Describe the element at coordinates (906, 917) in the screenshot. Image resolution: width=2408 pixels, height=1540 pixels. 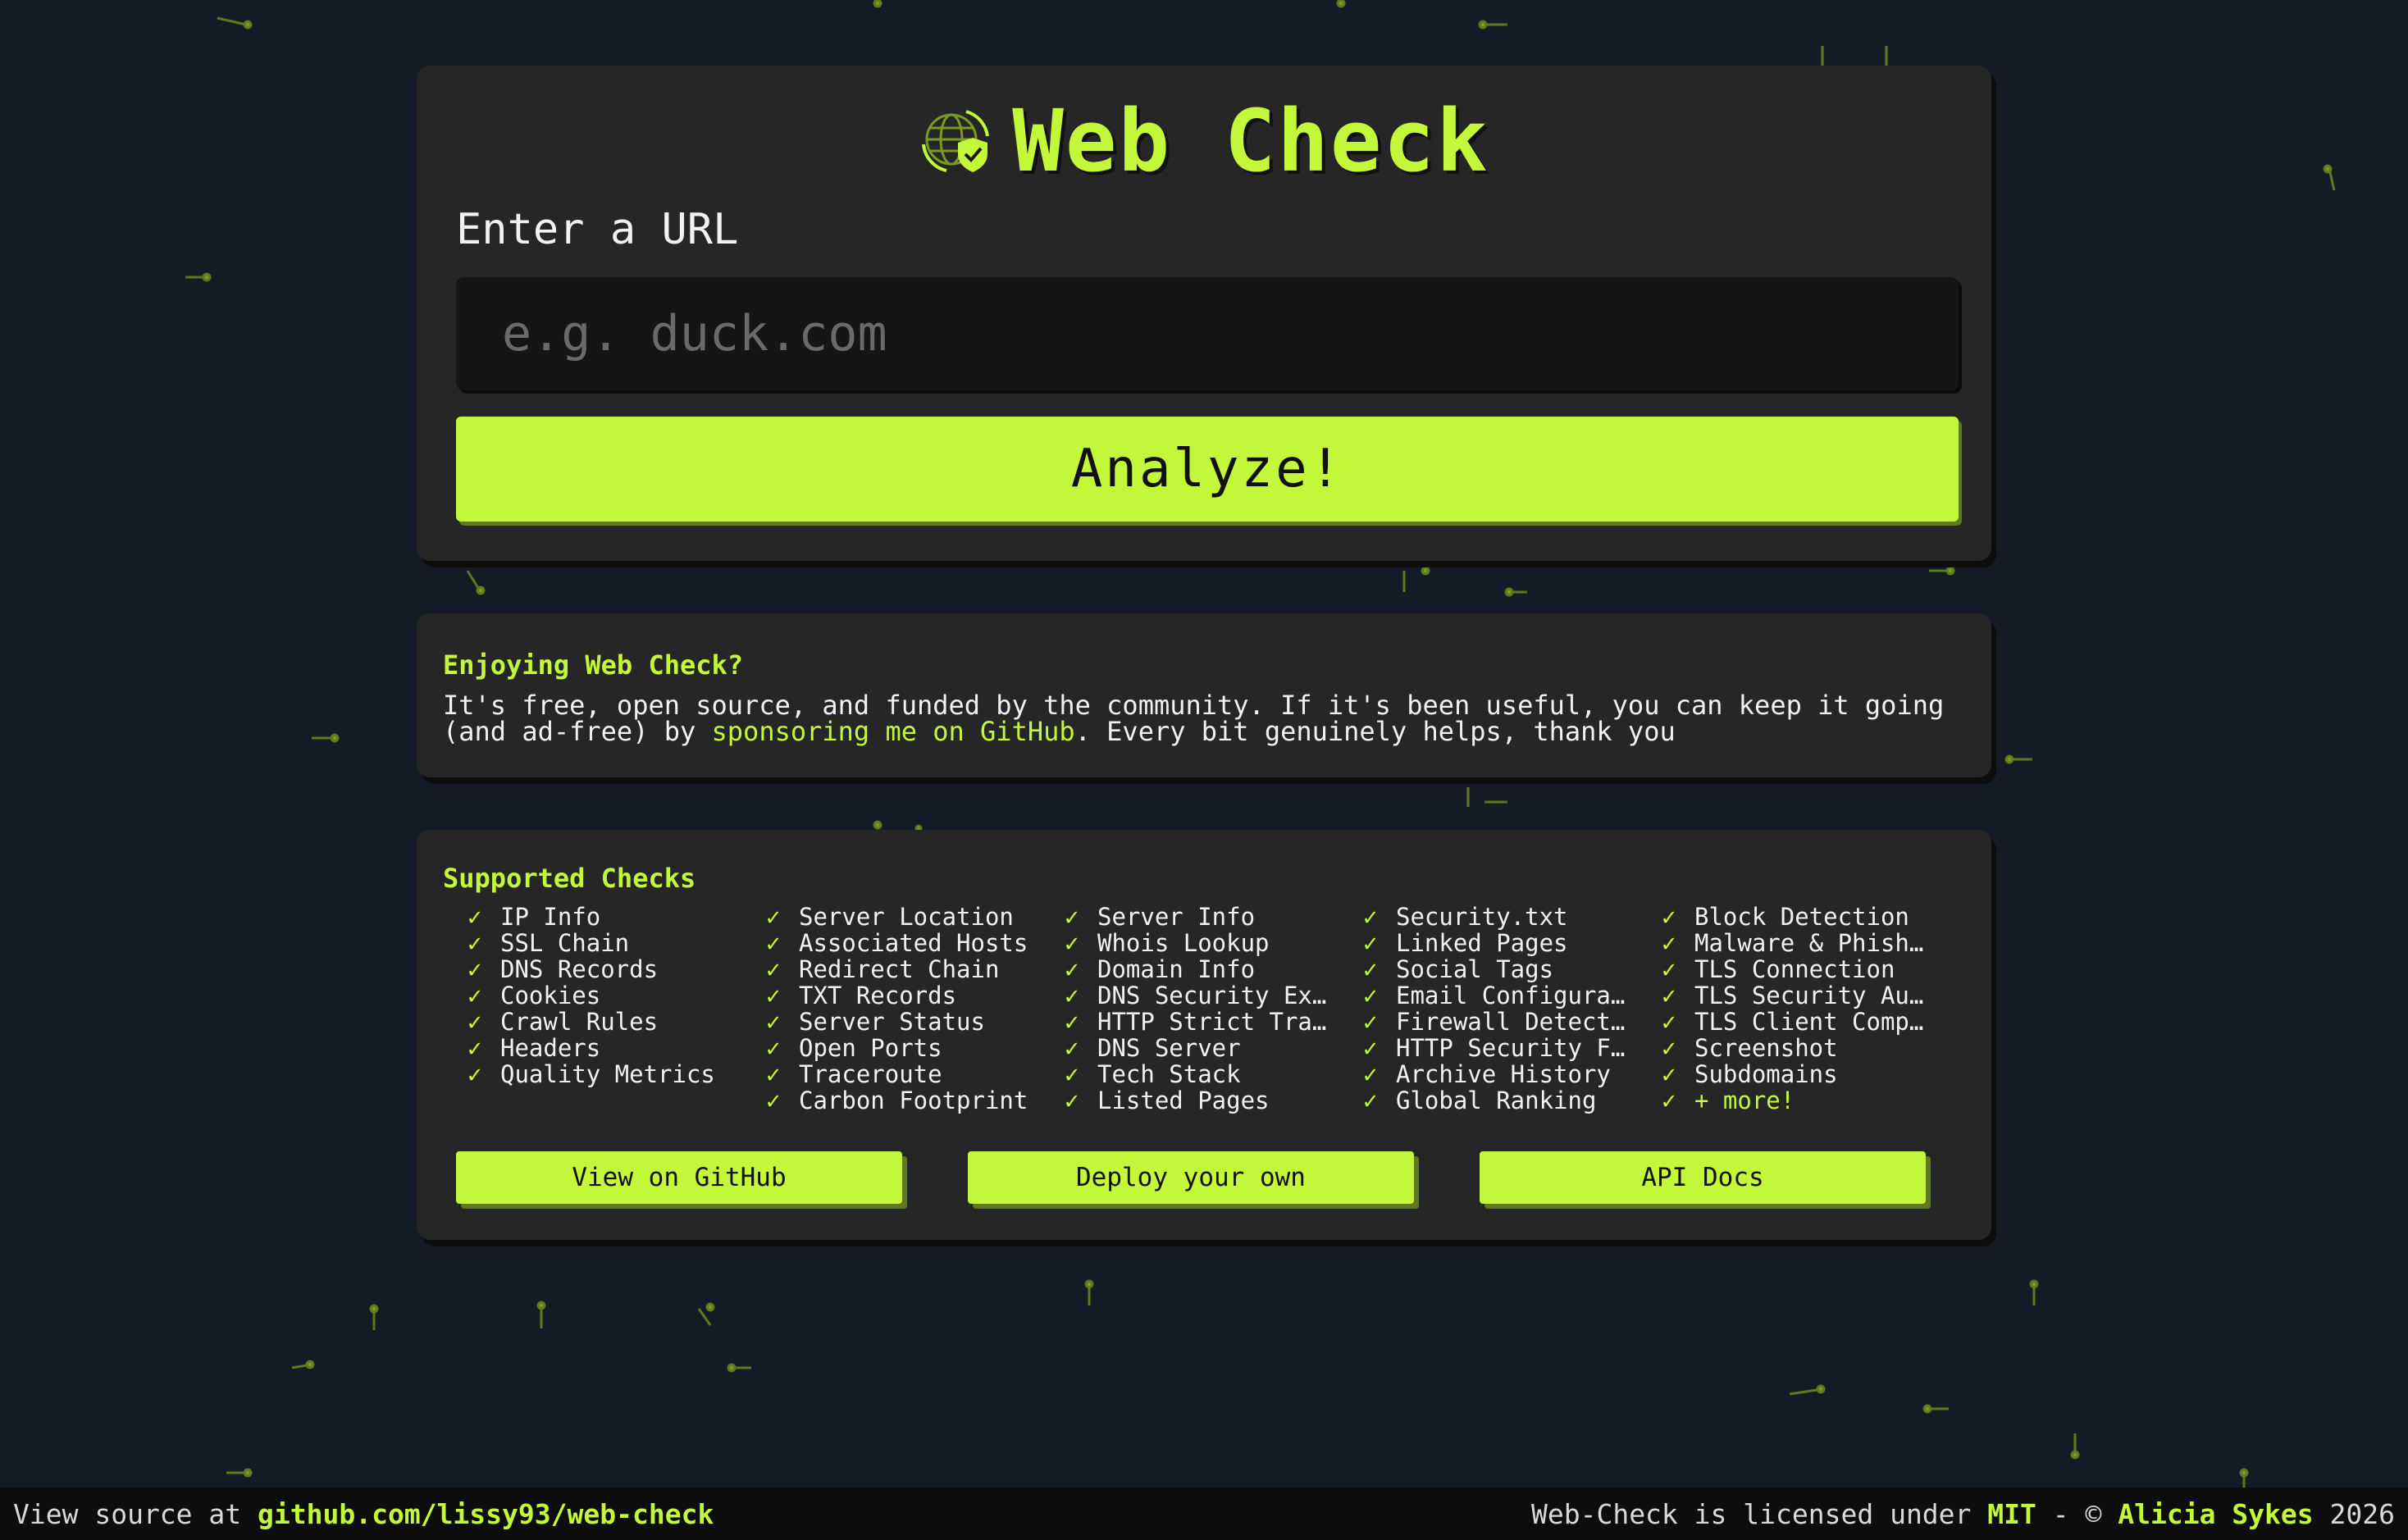
I see `check-item-label: Server Location` at that location.